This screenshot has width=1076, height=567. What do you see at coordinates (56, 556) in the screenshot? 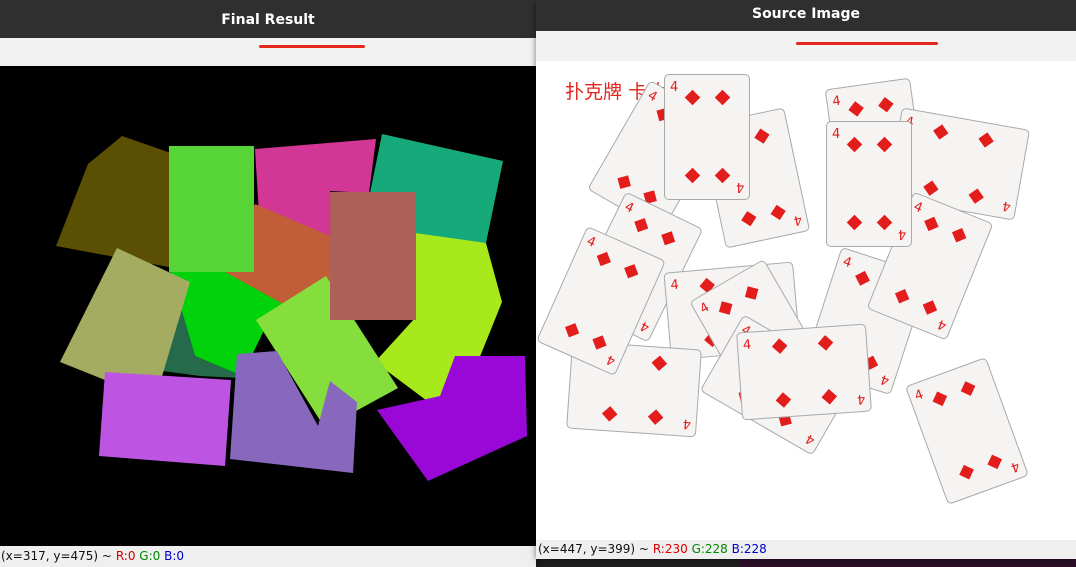
I see `cursor-coordinates: (x=317, y=475) ~` at bounding box center [56, 556].